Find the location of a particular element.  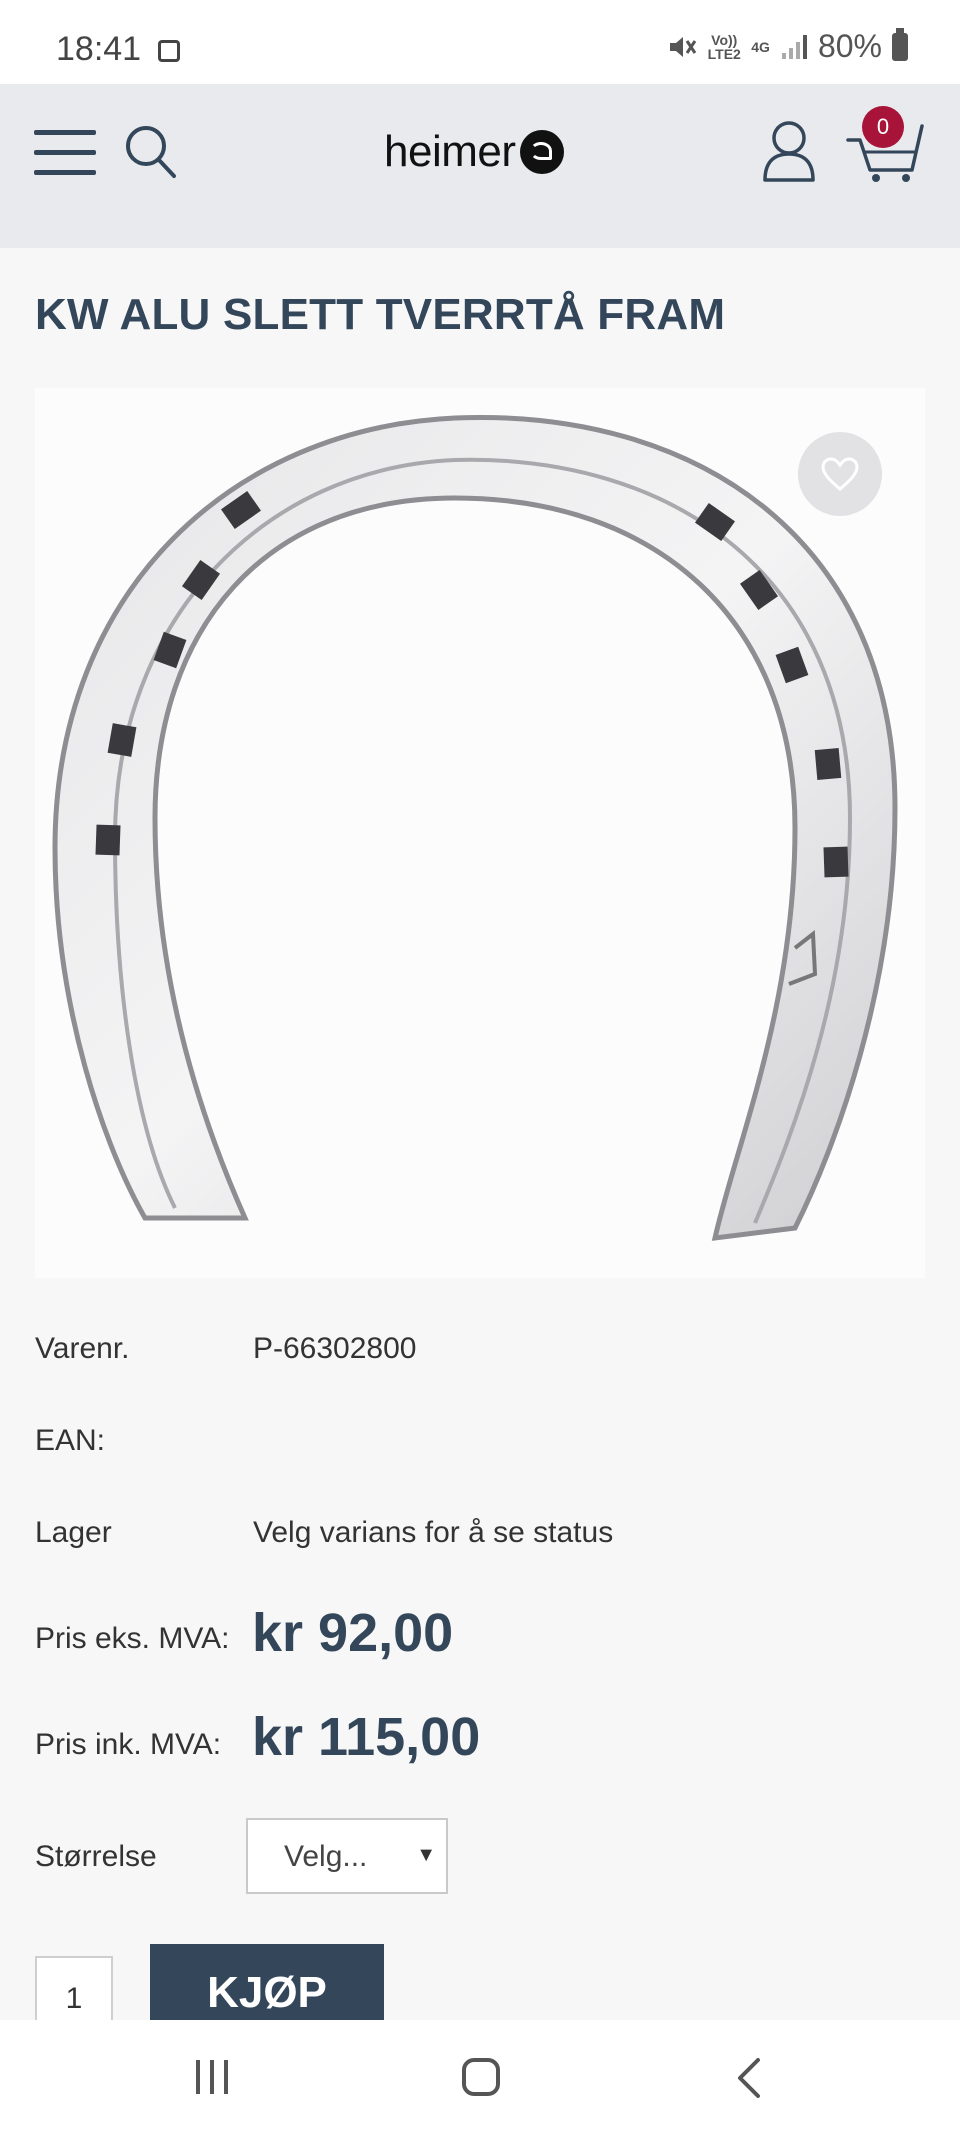

product-title: KW ALU SLETT TVERRTÅ FRAM is located at coordinates (380, 314).